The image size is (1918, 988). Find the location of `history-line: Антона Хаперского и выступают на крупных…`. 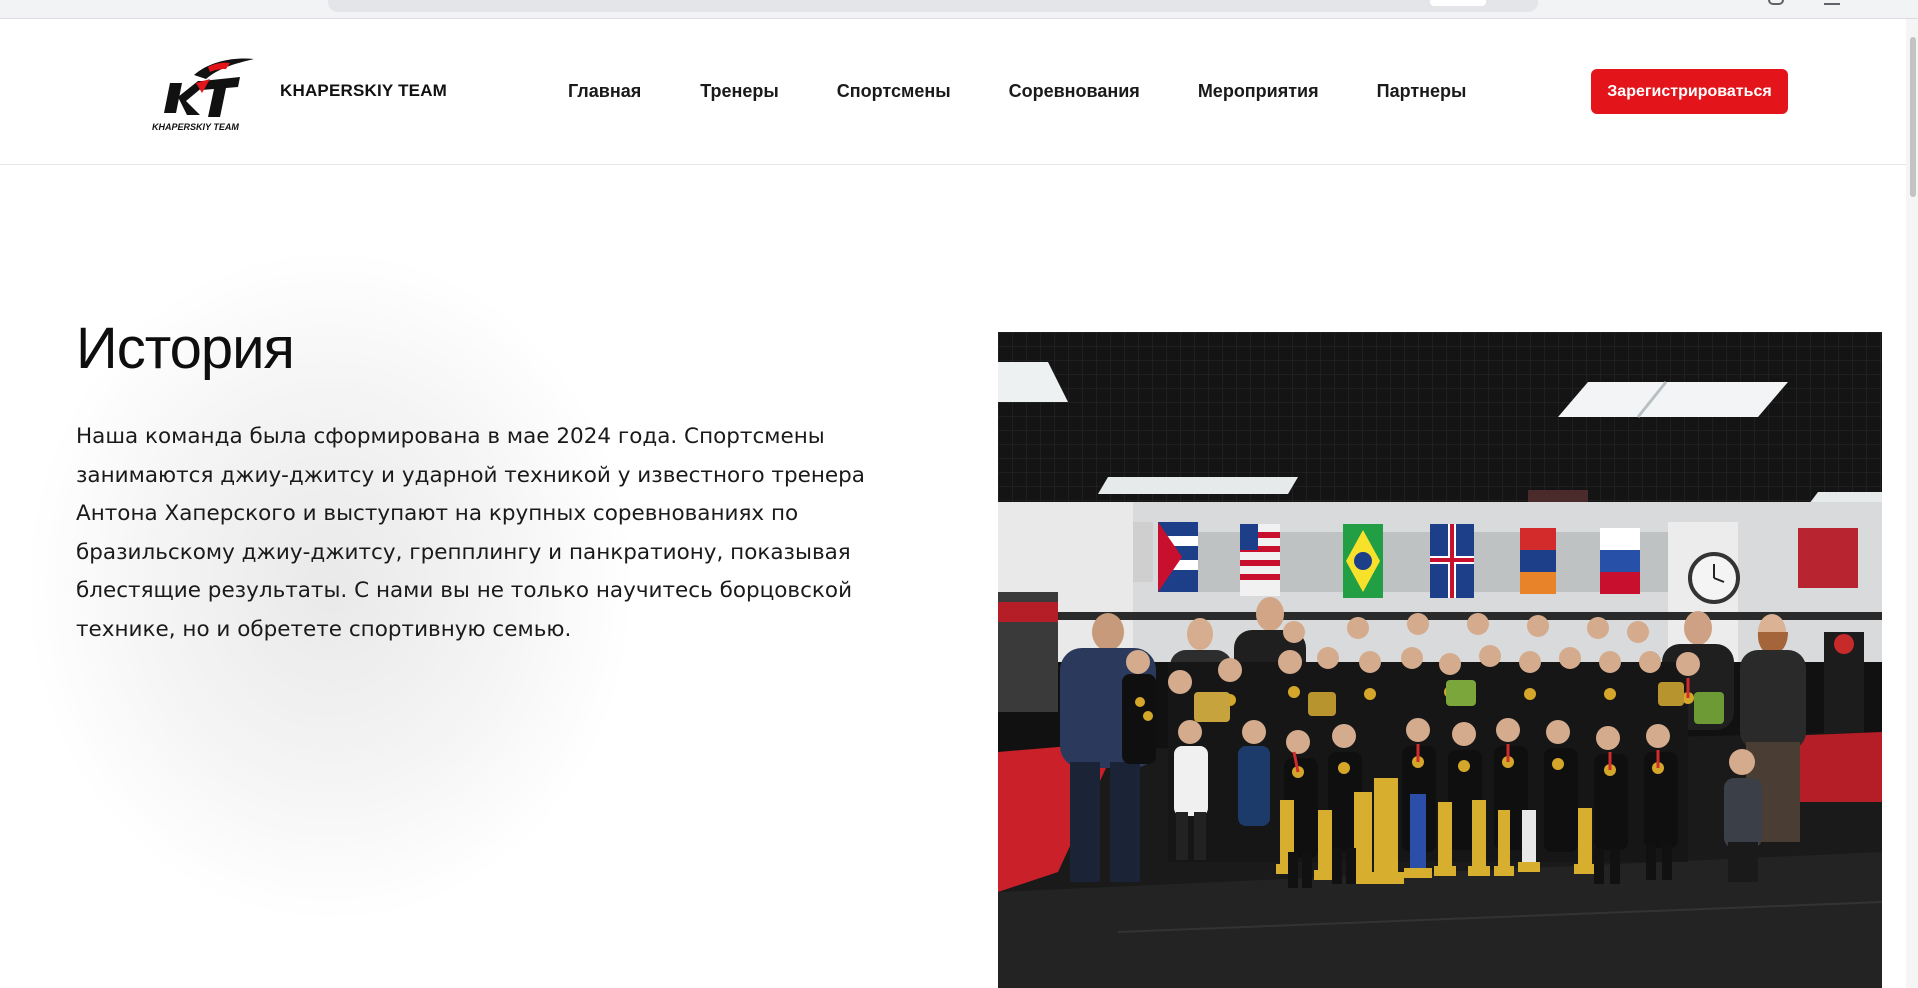

history-line: Антона Хаперского и выступают на крупных… is located at coordinates (437, 513).